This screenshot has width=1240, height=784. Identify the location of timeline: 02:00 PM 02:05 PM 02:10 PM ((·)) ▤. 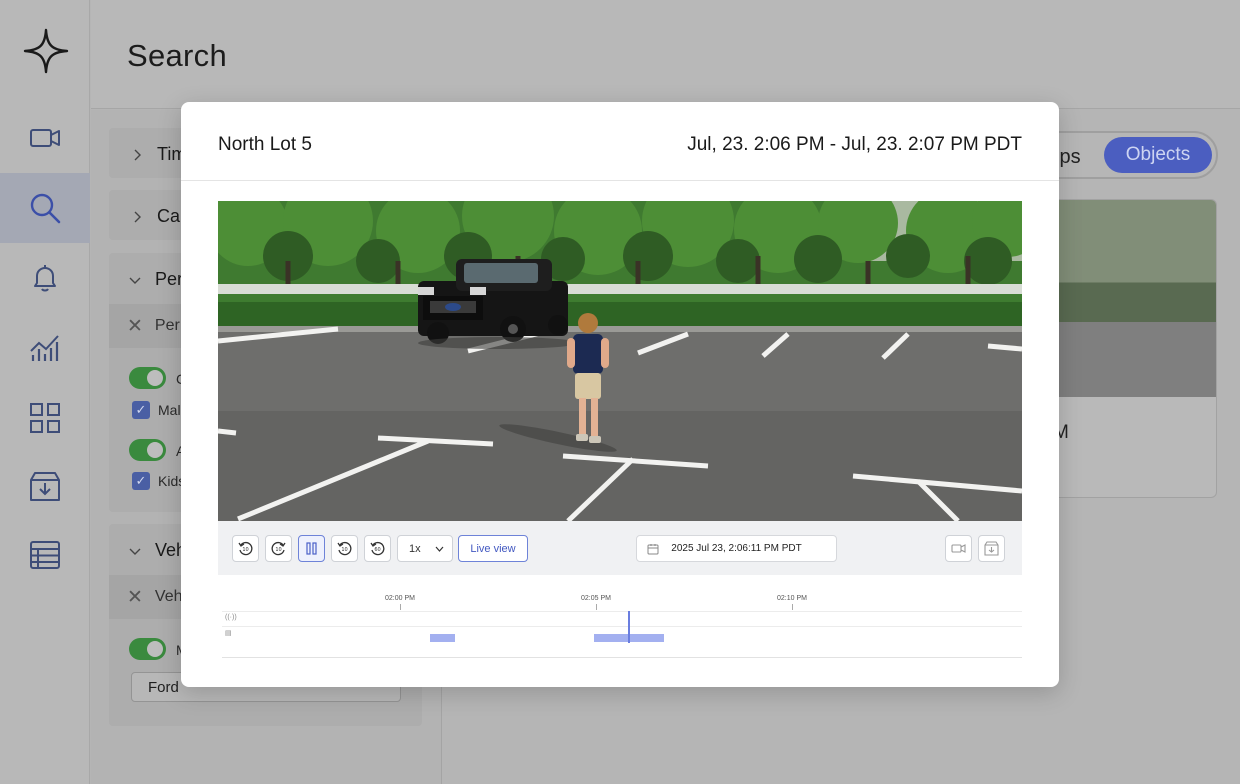
(622, 626).